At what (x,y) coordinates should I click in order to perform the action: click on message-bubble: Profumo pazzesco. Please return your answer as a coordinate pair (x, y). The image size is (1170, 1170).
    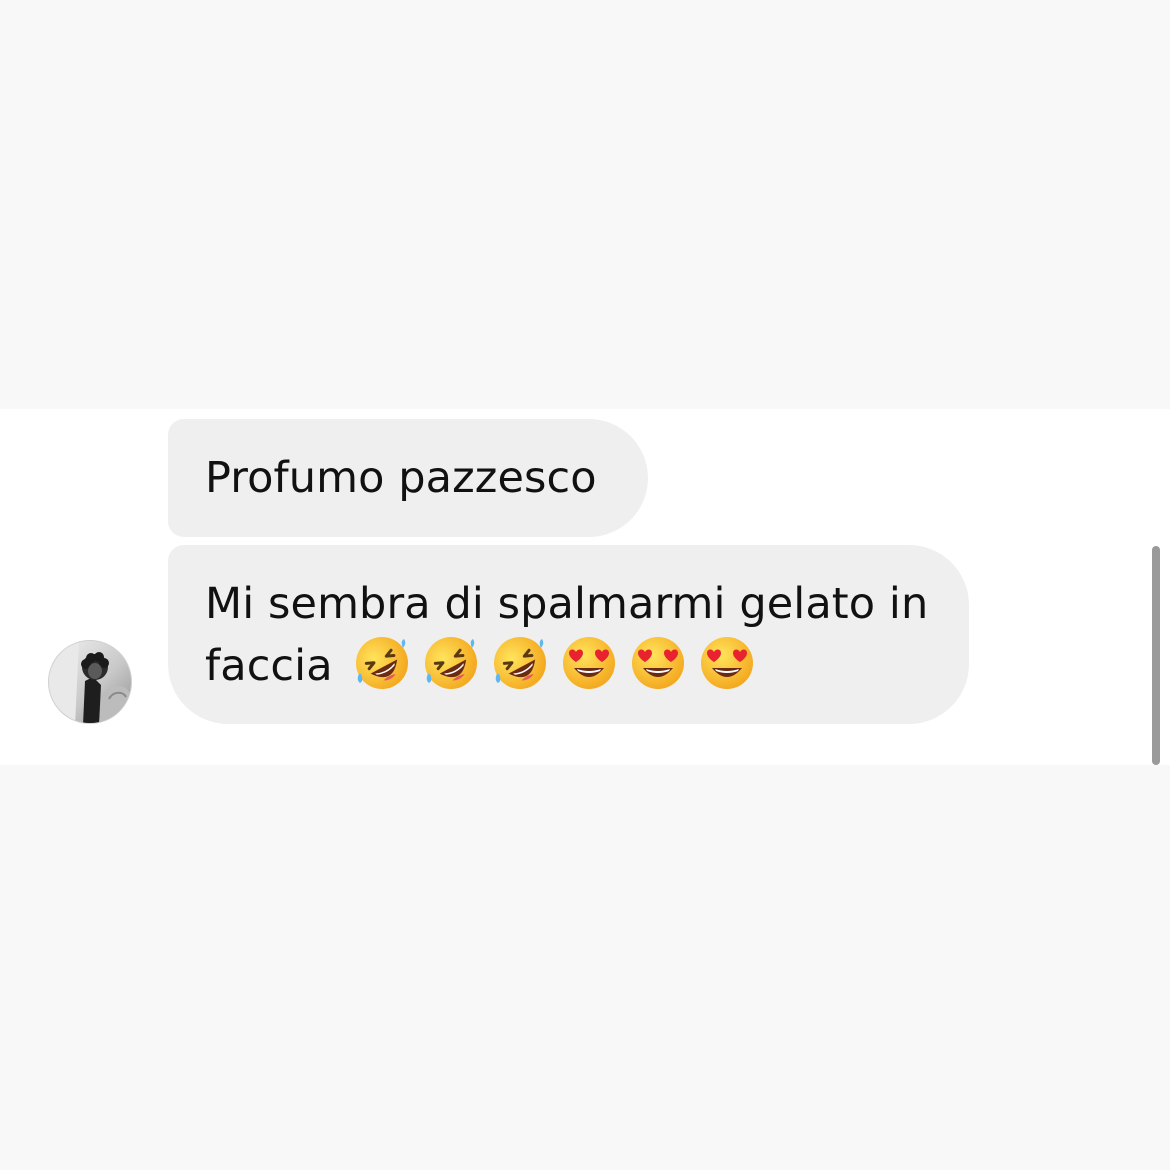
    Looking at the image, I should click on (408, 478).